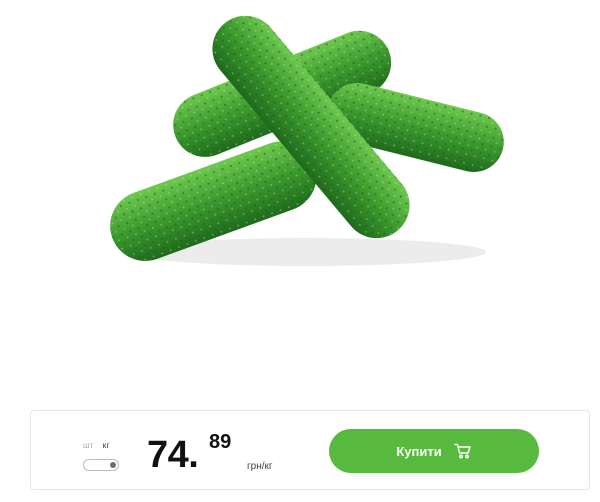 This screenshot has width=600, height=502. What do you see at coordinates (220, 442) in the screenshot?
I see `price-decimal: 89` at bounding box center [220, 442].